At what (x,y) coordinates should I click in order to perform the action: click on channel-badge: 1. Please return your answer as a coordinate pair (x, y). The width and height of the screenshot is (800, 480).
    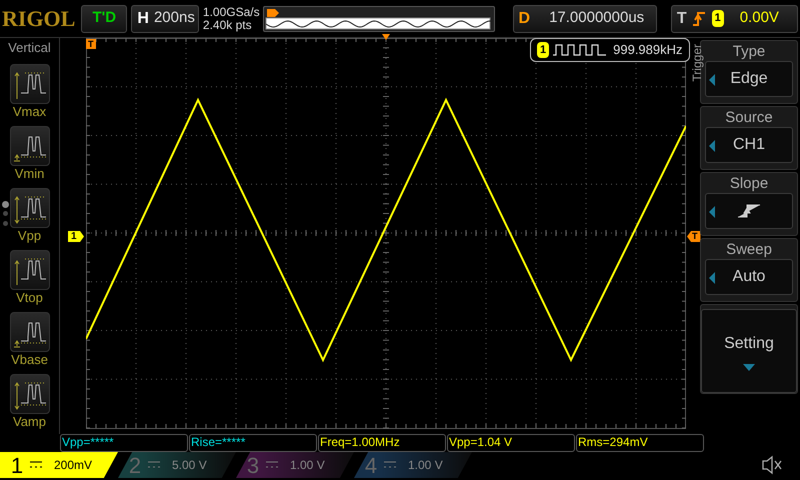
    Looking at the image, I should click on (543, 50).